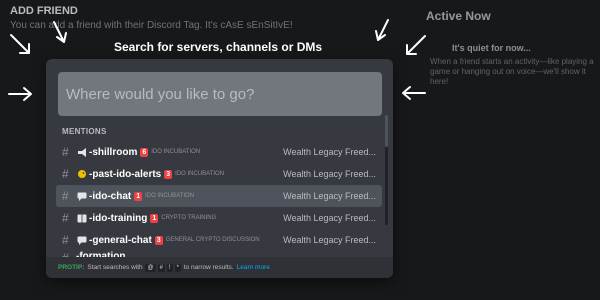  Describe the element at coordinates (189, 218) in the screenshot. I see `category-label: CRYPTO TRAINING` at that location.